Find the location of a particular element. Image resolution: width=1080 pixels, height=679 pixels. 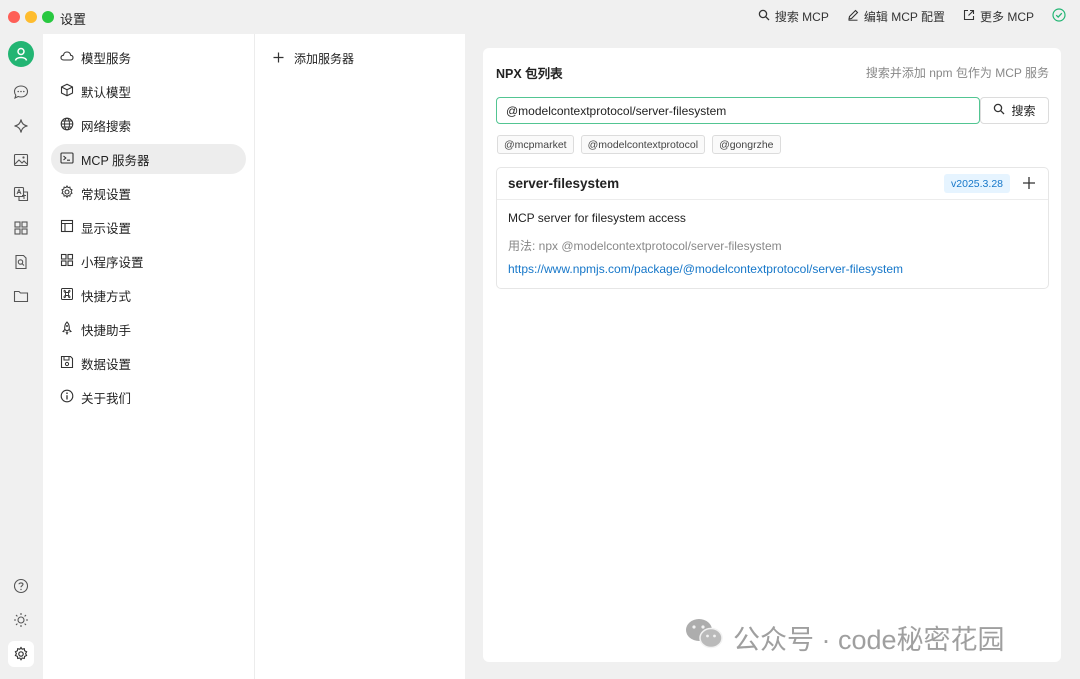

nav-item-mcp-servers: MCP 服务器 is located at coordinates (148, 159).